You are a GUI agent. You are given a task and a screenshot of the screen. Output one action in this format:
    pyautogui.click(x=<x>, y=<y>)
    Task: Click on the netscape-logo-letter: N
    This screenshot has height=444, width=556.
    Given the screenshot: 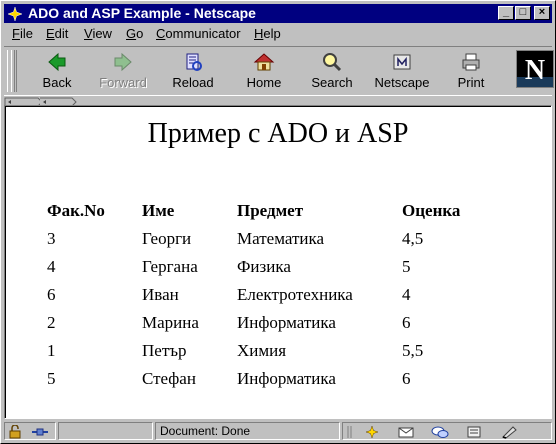 What is the action you would take?
    pyautogui.click(x=535, y=70)
    